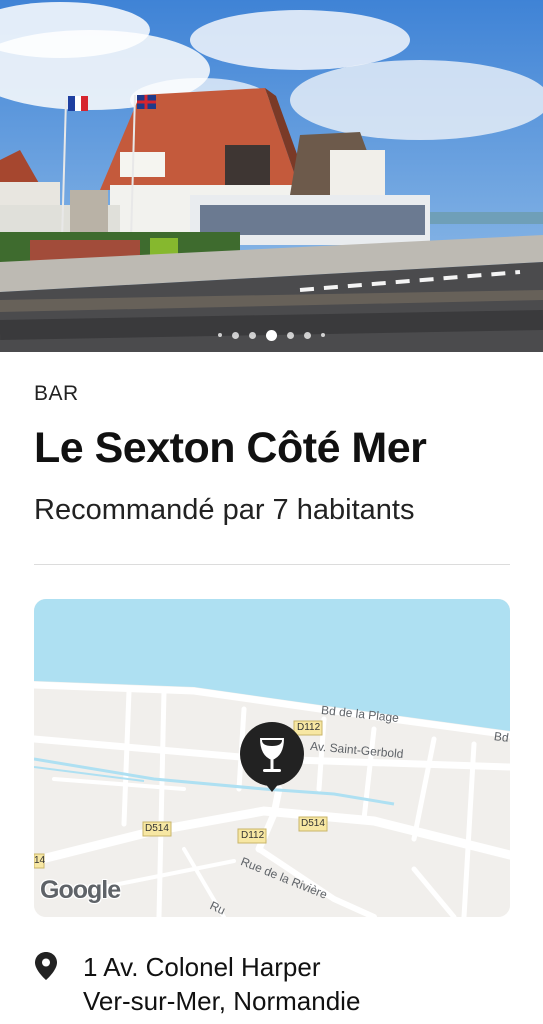  I want to click on place-name: Le Sexton Côté Mer, so click(230, 448).